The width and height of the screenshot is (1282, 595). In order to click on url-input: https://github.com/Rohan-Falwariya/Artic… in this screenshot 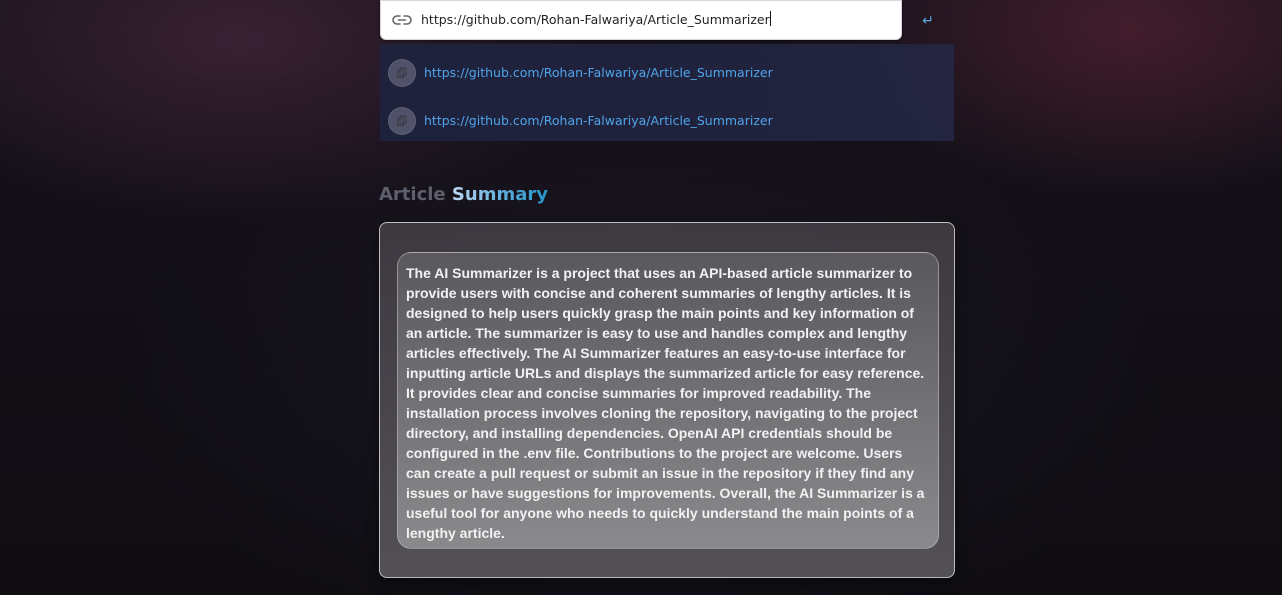, I will do `click(656, 20)`.